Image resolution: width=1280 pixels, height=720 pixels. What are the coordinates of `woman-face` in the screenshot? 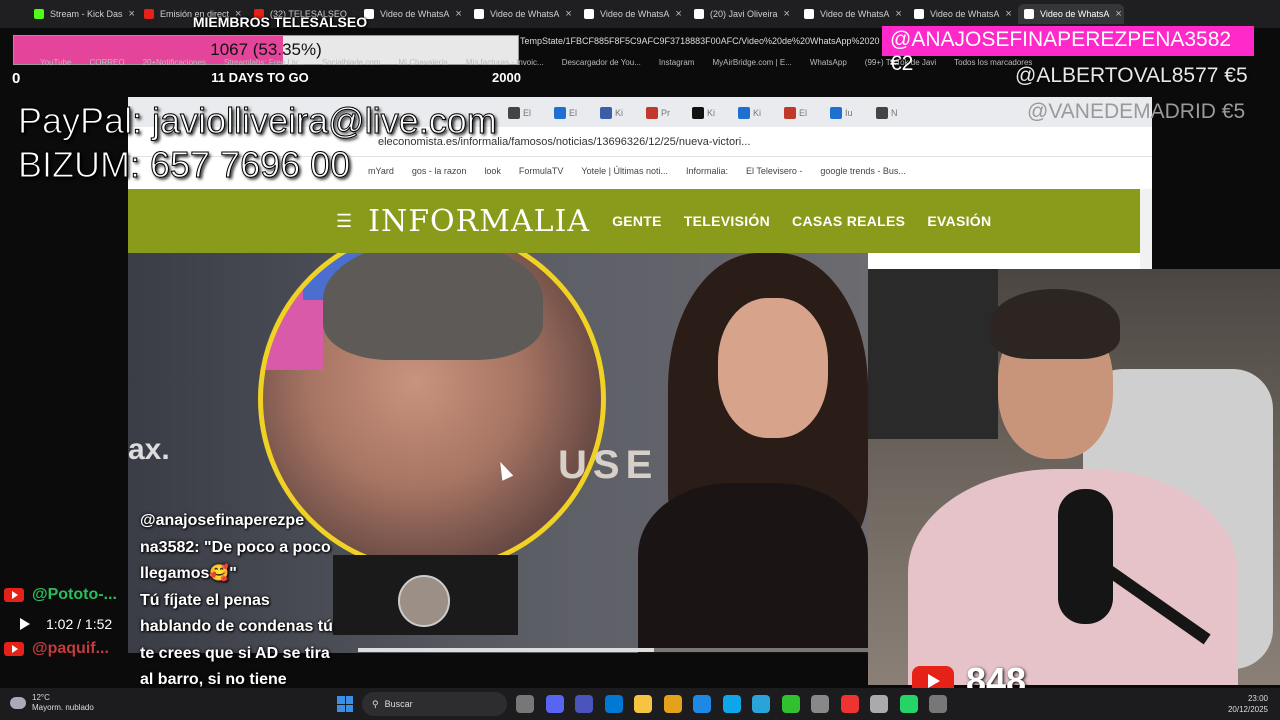 It's located at (773, 368).